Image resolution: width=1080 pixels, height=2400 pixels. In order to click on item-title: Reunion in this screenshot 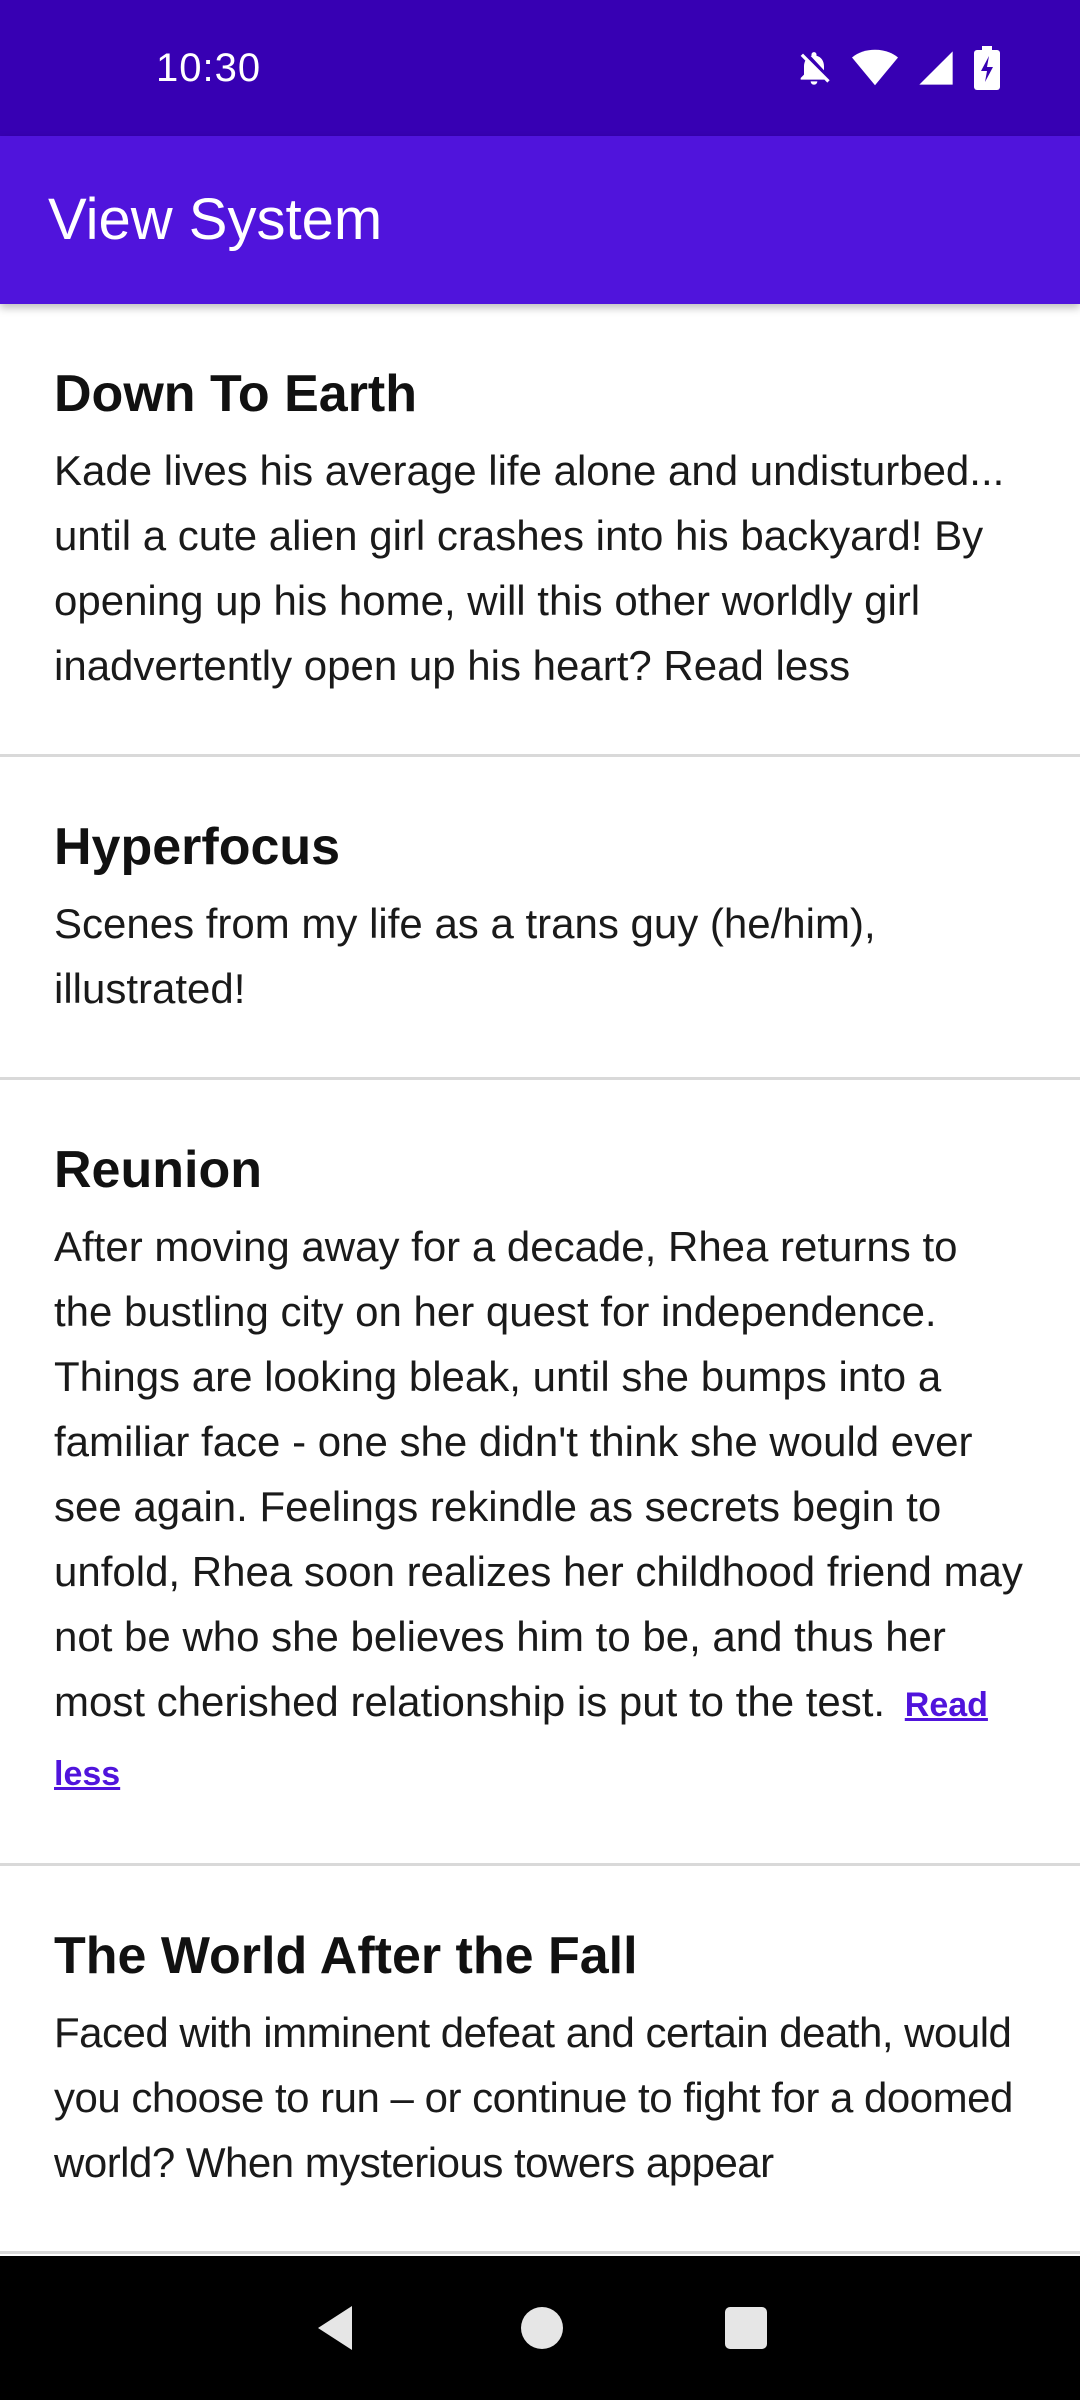, I will do `click(158, 1170)`.